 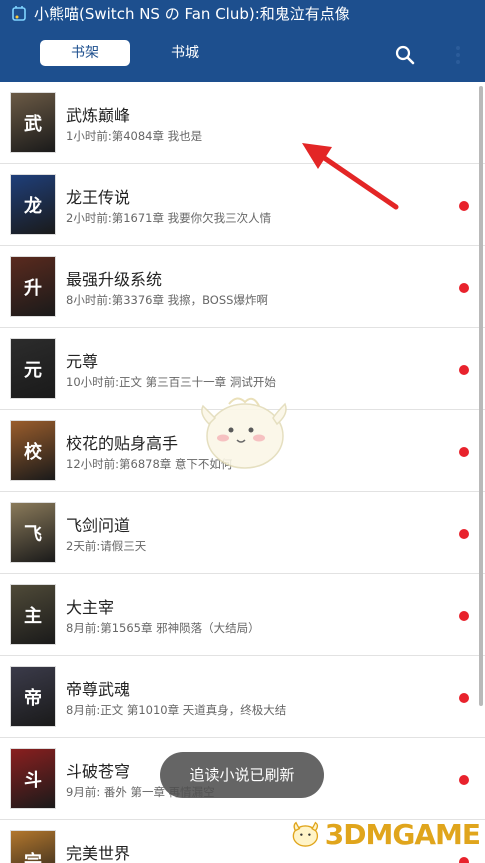 What do you see at coordinates (163, 628) in the screenshot?
I see `book-latest-chapter: 8月前:第1565章 邪神陨落（大结局）` at bounding box center [163, 628].